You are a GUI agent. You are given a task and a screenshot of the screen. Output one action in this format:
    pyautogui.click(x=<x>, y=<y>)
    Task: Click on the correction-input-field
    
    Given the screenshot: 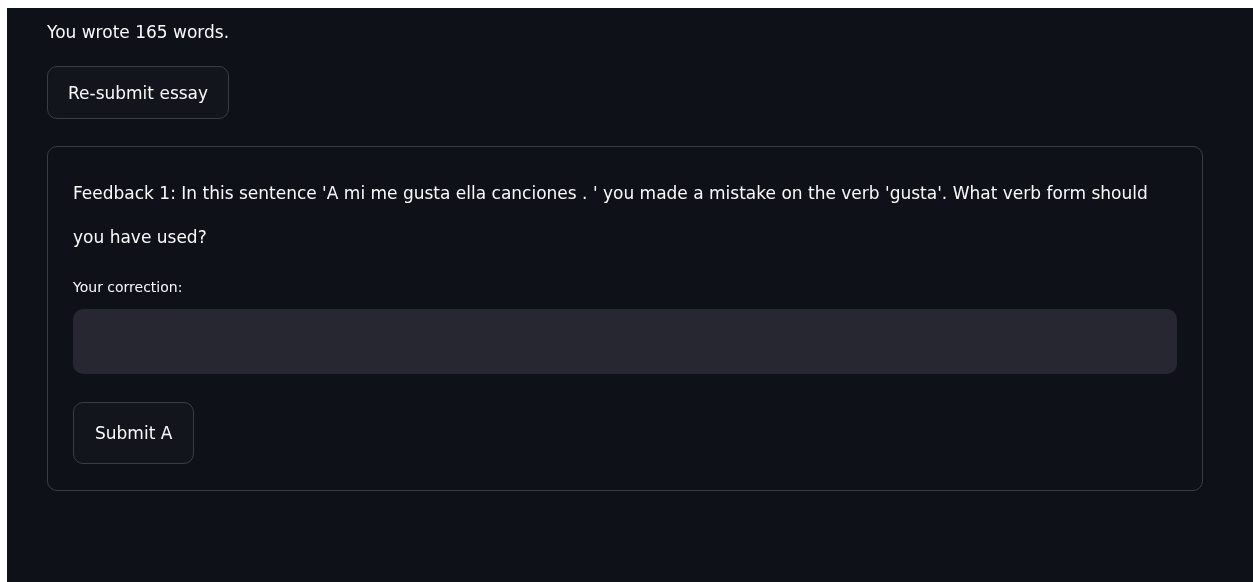 What is the action you would take?
    pyautogui.click(x=625, y=341)
    